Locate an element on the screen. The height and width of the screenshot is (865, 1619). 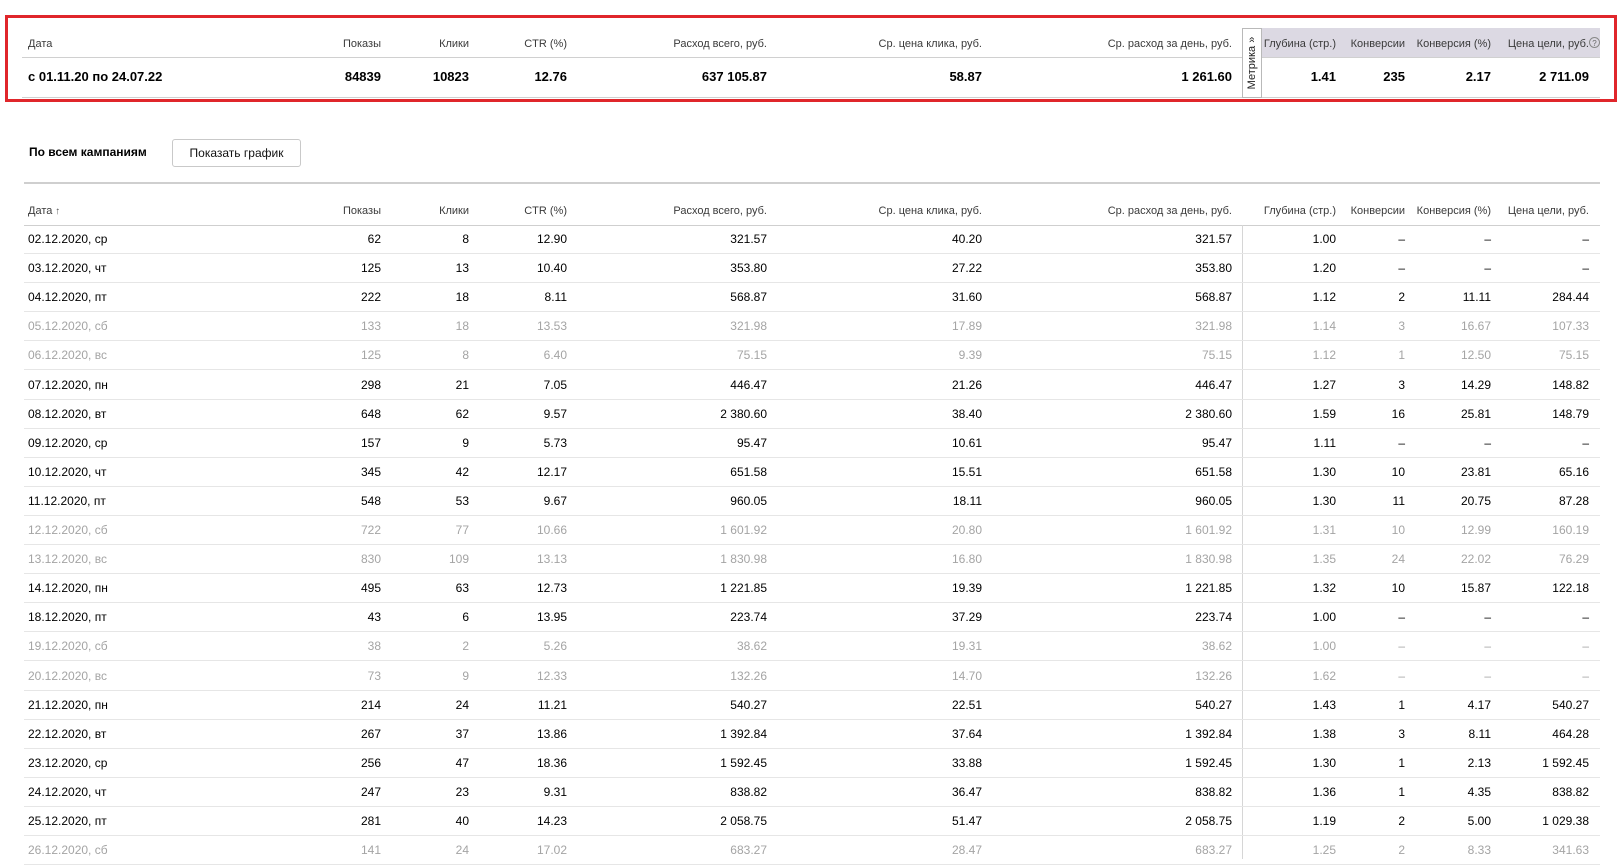
summary-header-divider is located at coordinates (811, 57).